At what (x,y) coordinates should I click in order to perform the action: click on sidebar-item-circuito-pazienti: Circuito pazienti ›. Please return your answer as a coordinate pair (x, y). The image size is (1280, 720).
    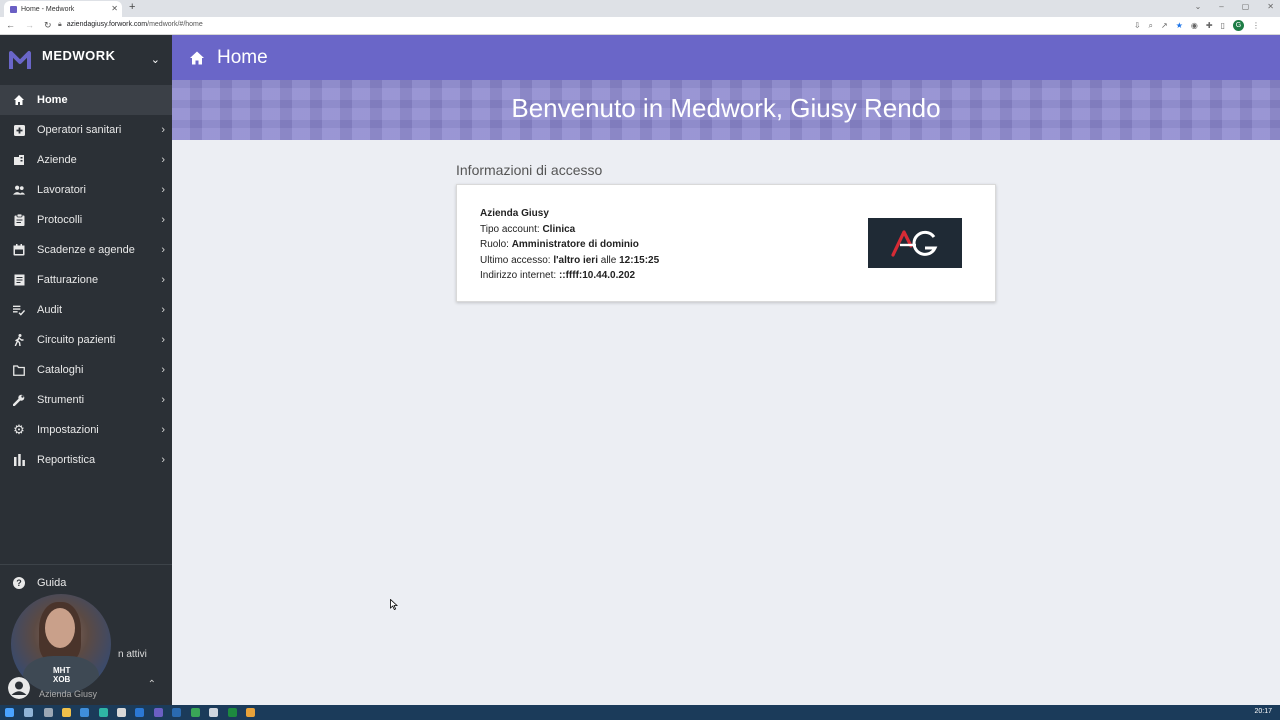
    Looking at the image, I should click on (86, 340).